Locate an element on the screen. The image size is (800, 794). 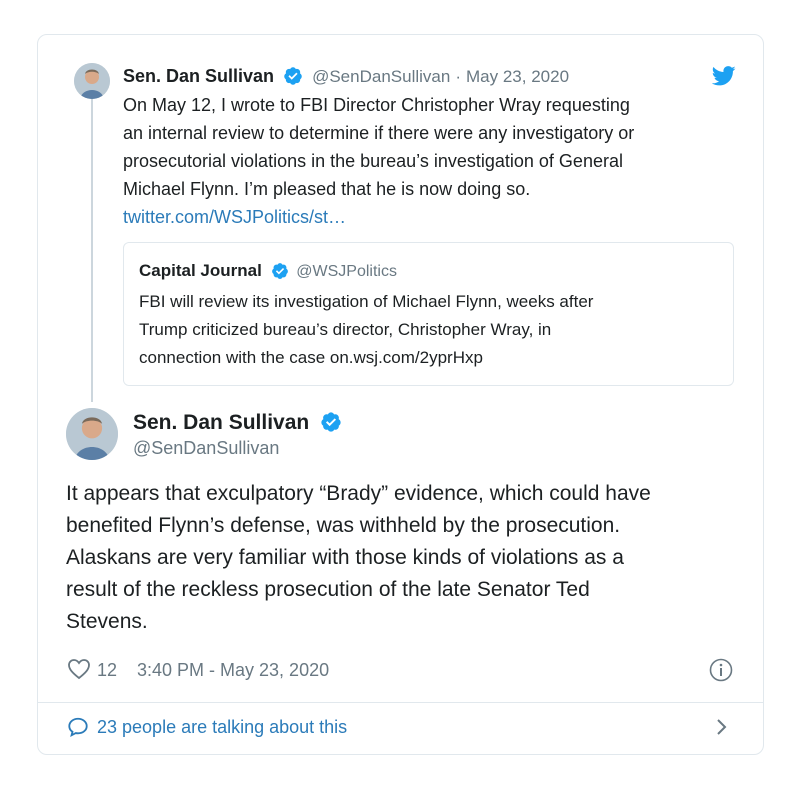
tweet-date: May 23, 2020 is located at coordinates (517, 76).